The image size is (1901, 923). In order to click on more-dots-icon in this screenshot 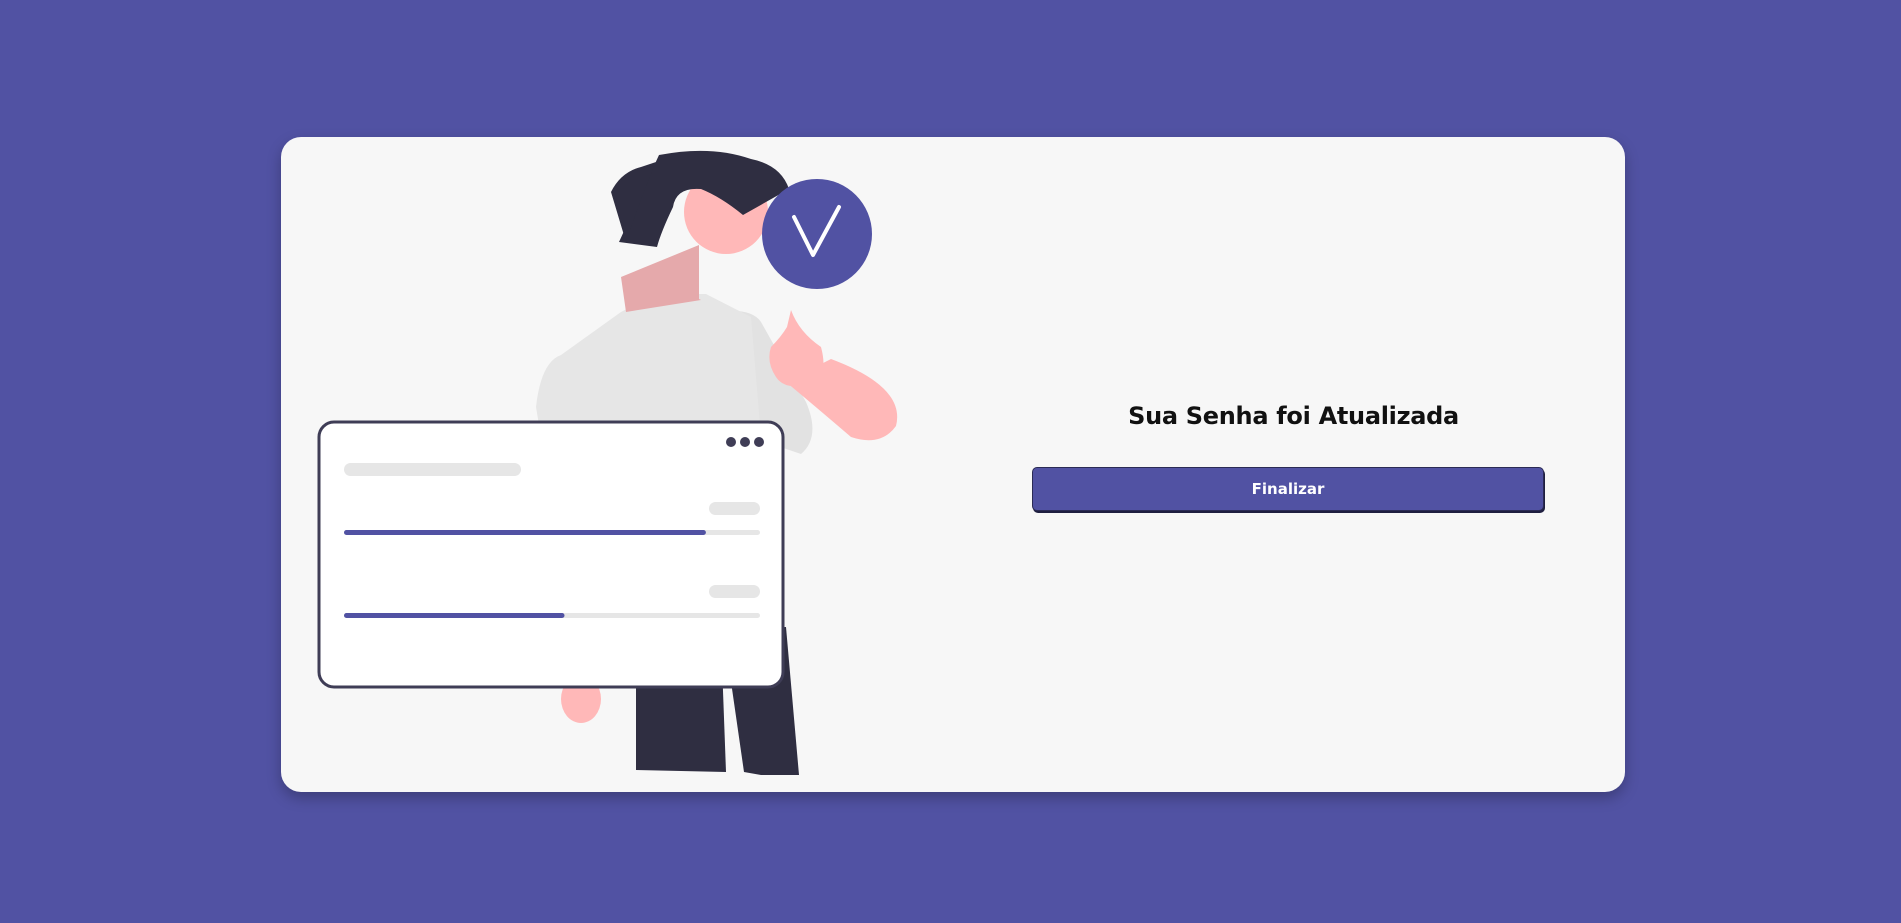, I will do `click(745, 442)`.